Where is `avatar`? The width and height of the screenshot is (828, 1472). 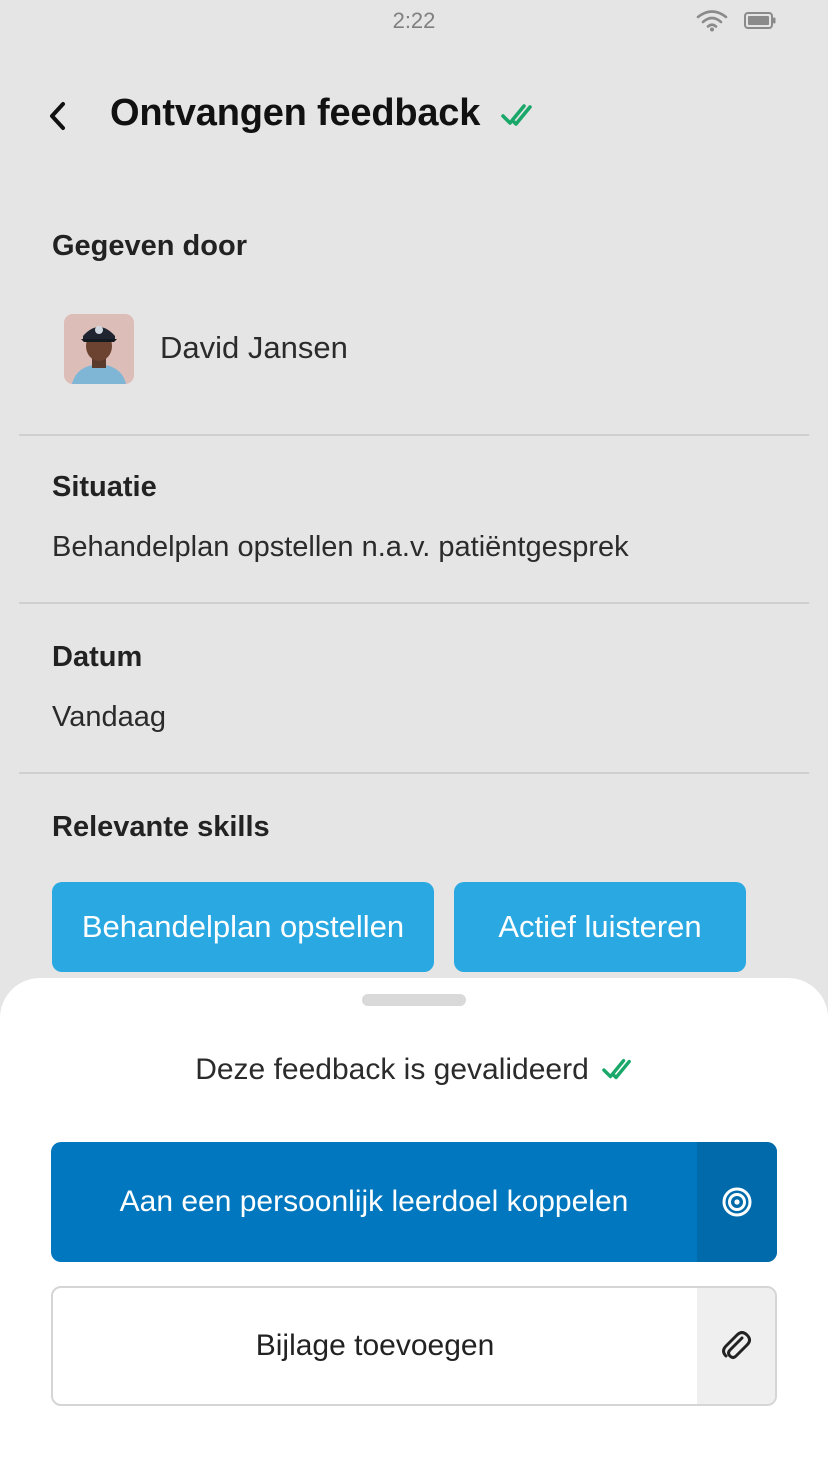 avatar is located at coordinates (99, 349).